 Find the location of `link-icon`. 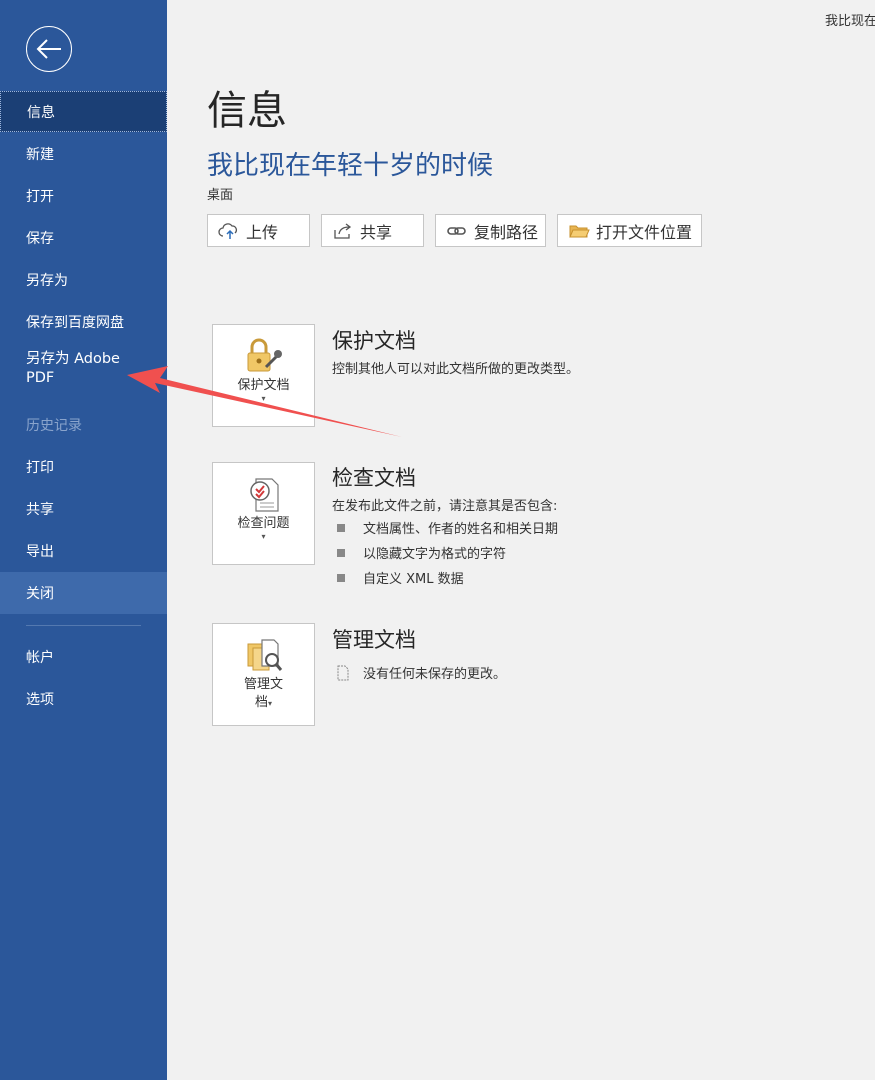

link-icon is located at coordinates (457, 231).